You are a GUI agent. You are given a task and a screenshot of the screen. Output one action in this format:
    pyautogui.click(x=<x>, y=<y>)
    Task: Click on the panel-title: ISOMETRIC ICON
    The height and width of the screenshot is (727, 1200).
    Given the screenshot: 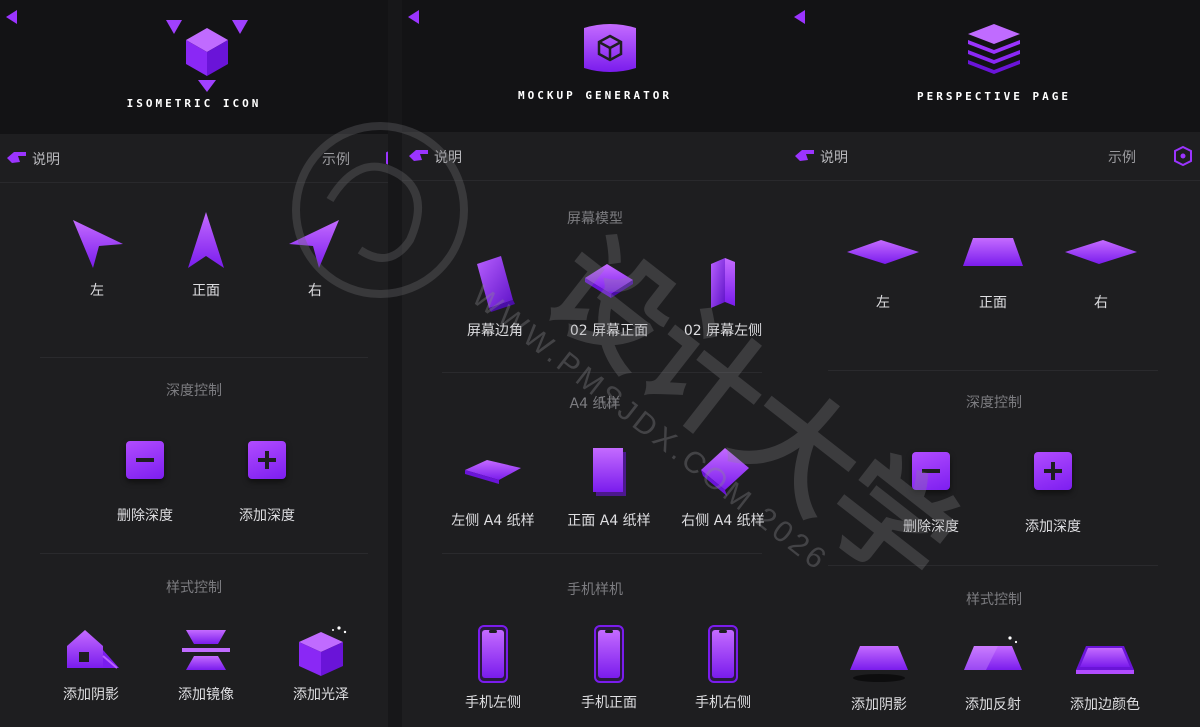 What is the action you would take?
    pyautogui.click(x=194, y=103)
    